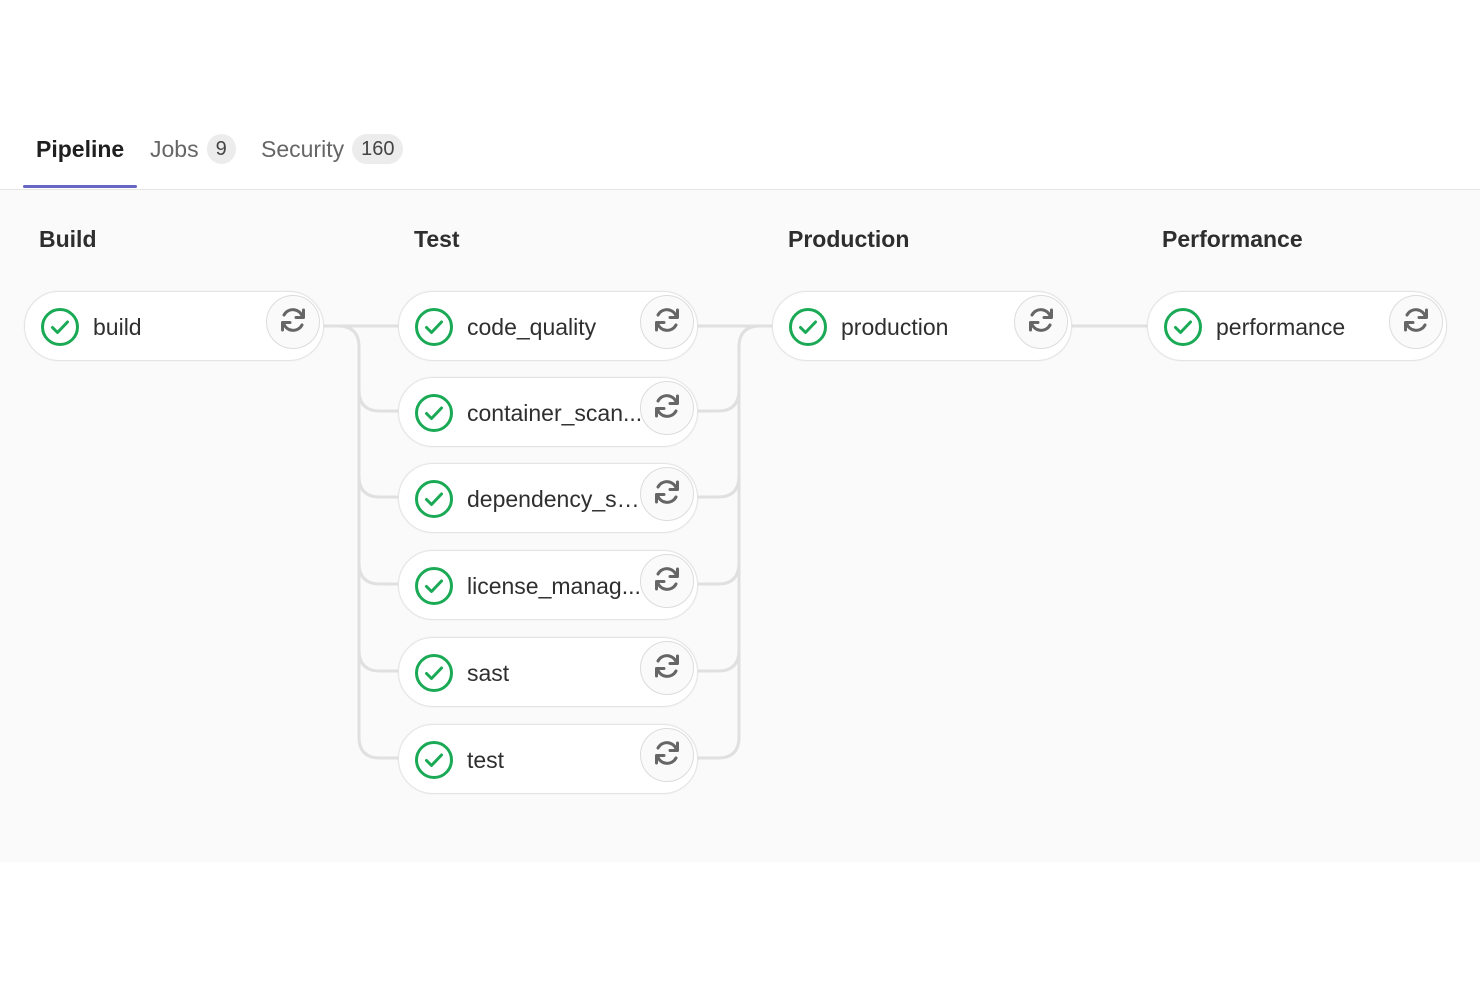 The width and height of the screenshot is (1480, 987). I want to click on job-name: sast, so click(488, 673).